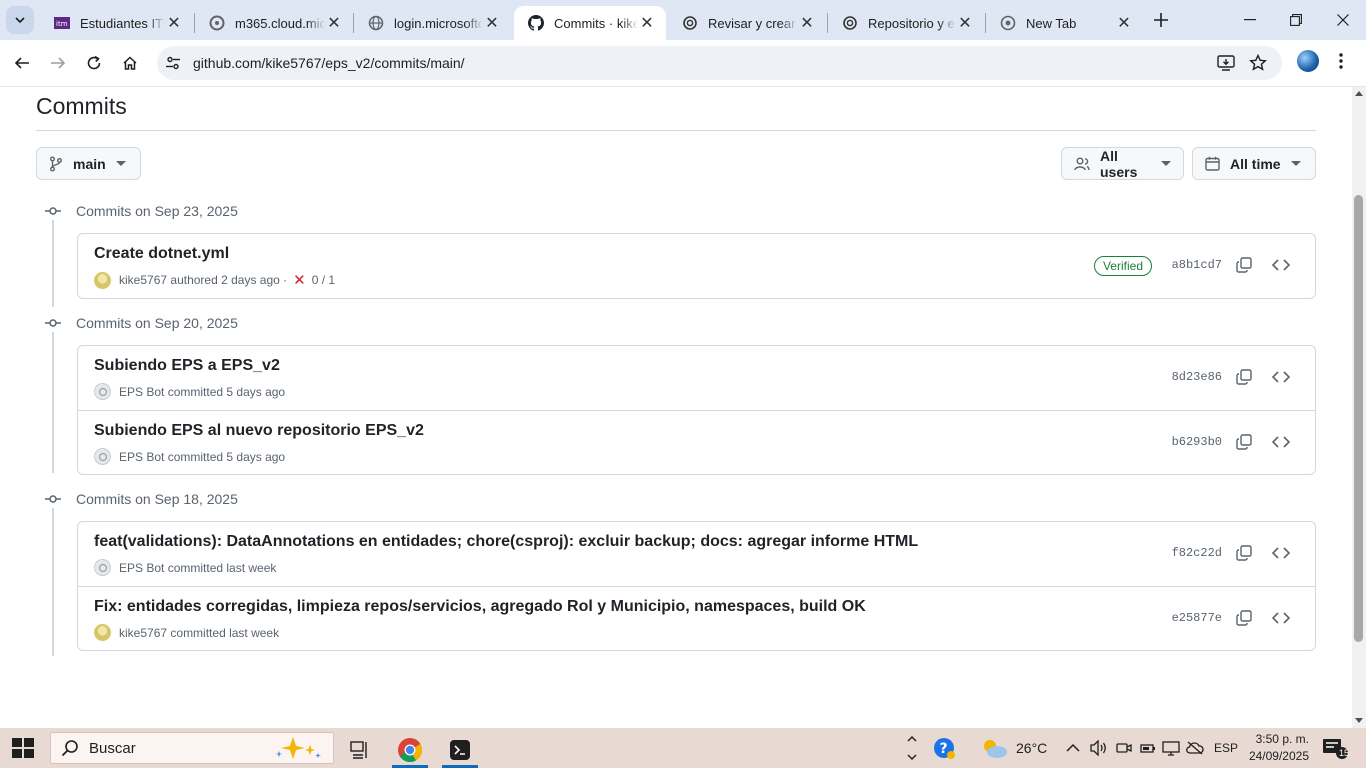 The height and width of the screenshot is (768, 1366). I want to click on camera-icon, so click(1124, 748).